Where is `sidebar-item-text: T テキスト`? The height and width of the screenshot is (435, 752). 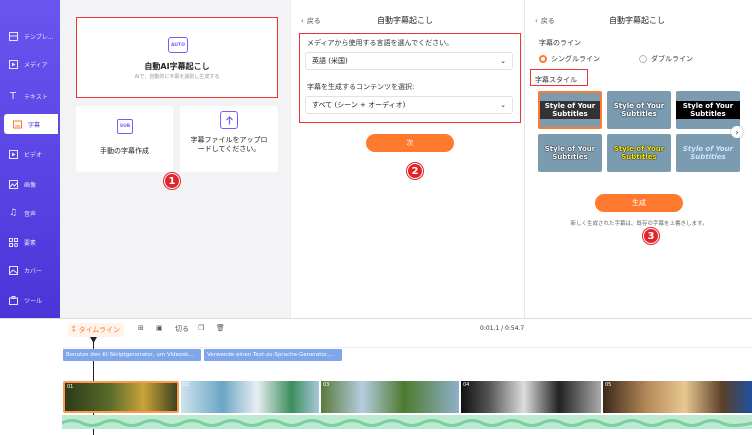
sidebar-item-text: T テキスト is located at coordinates (30, 96).